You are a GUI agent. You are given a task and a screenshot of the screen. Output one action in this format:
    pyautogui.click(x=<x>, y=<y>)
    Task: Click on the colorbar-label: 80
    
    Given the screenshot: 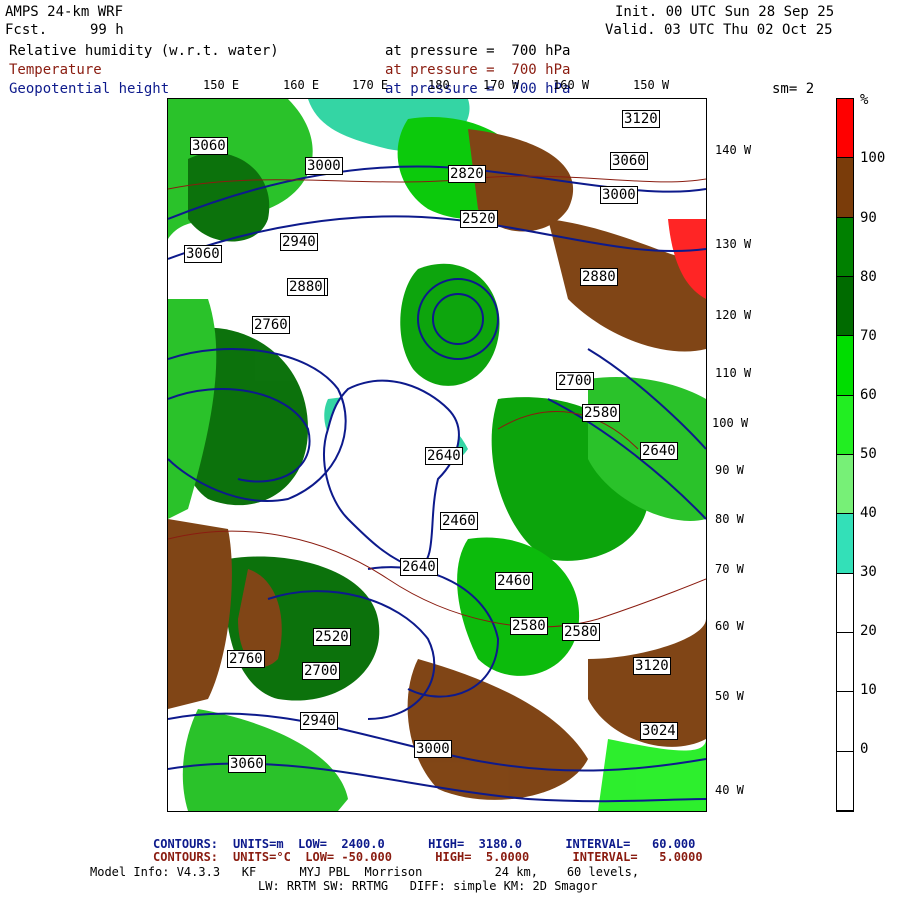 What is the action you would take?
    pyautogui.click(x=868, y=277)
    